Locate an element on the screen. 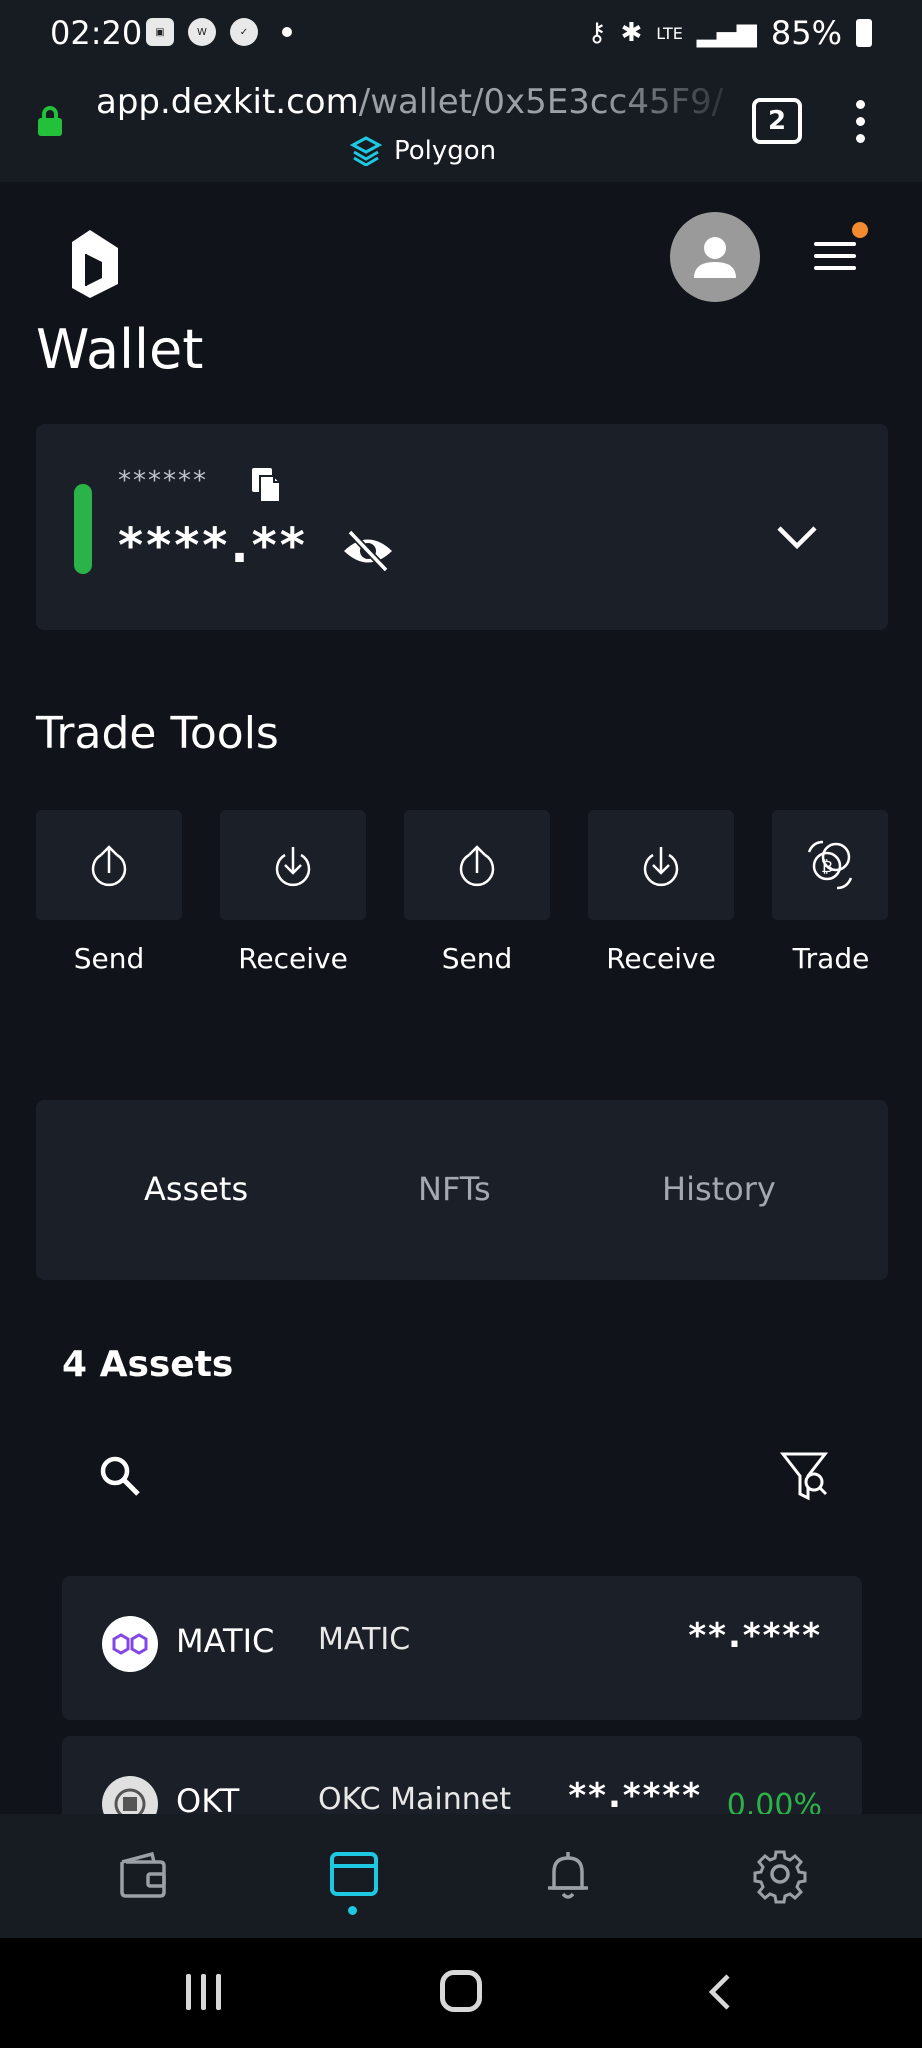 The width and height of the screenshot is (922, 2048). network-indicator: Polygon is located at coordinates (423, 151).